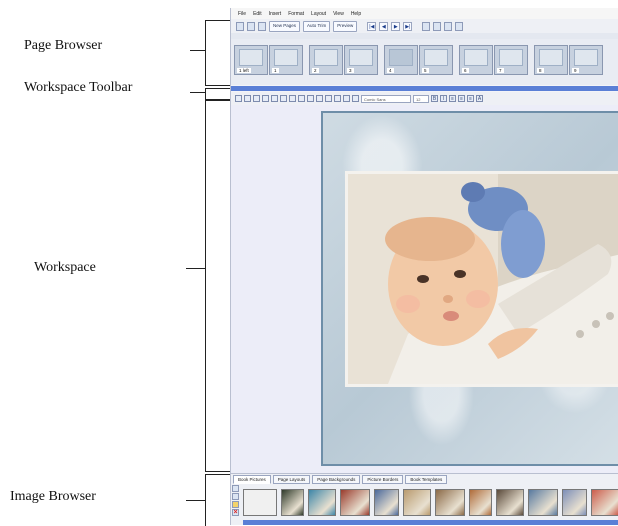  What do you see at coordinates (217, 94) in the screenshot?
I see `workspace-toolbar-bracket` at bounding box center [217, 94].